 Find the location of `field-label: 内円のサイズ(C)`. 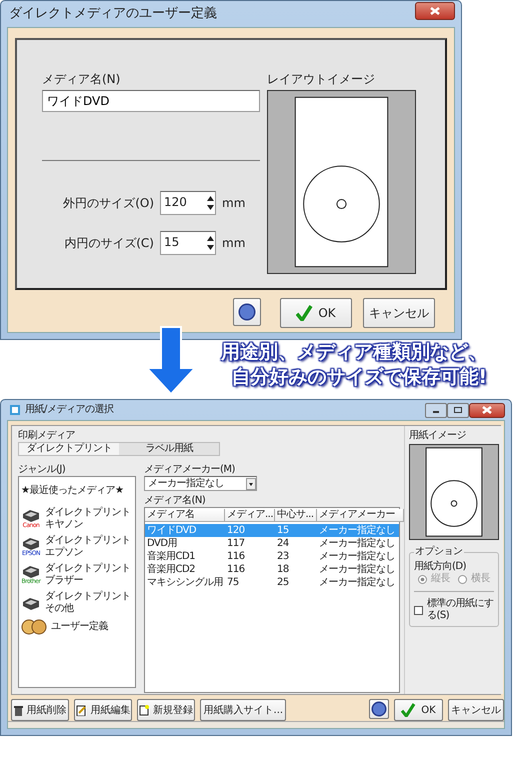

field-label: 内円のサイズ(C) is located at coordinates (108, 243).